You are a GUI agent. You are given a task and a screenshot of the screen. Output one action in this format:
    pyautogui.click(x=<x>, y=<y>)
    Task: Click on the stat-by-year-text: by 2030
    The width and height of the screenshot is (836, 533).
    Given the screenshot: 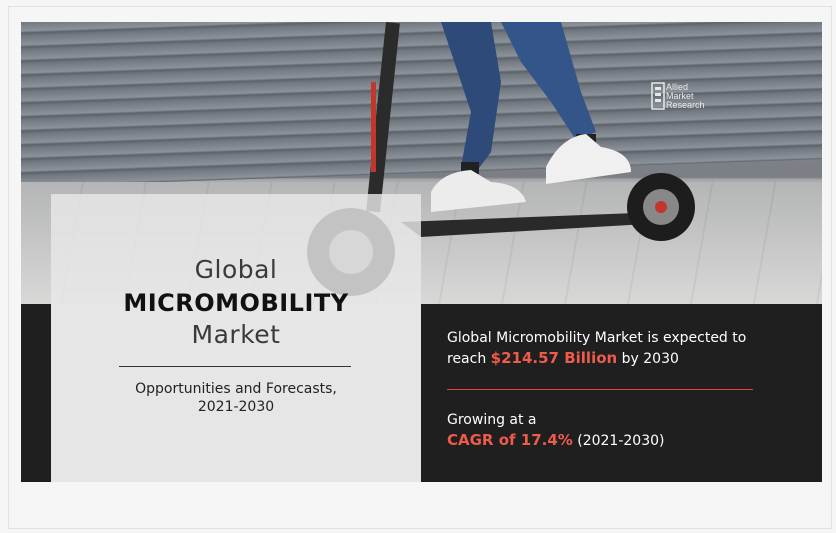 What is the action you would take?
    pyautogui.click(x=650, y=359)
    